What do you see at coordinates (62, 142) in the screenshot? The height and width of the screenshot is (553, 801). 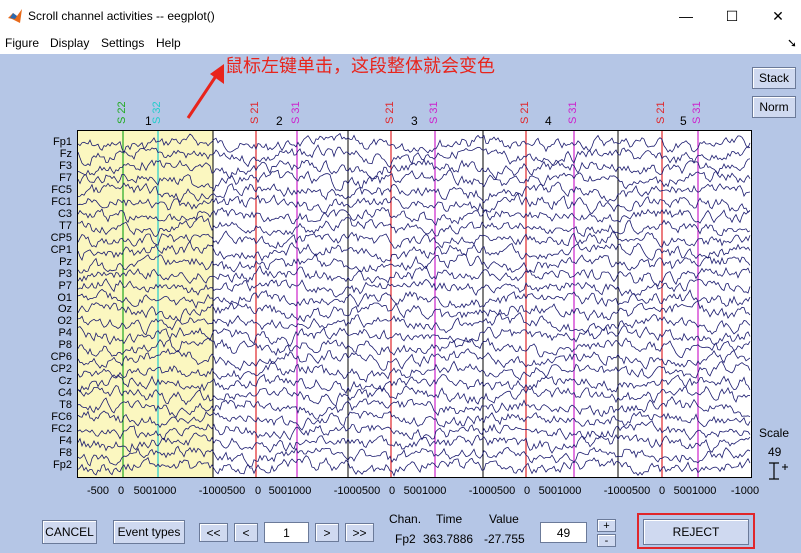 I see `channel-label: Fp1` at bounding box center [62, 142].